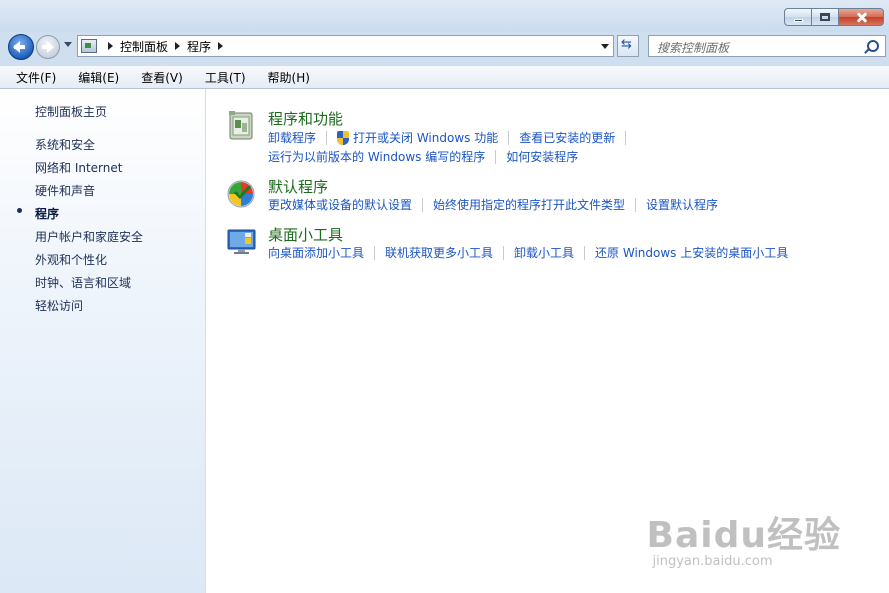 This screenshot has height=593, width=889. Describe the element at coordinates (242, 193) in the screenshot. I see `default-programs-icon` at that location.